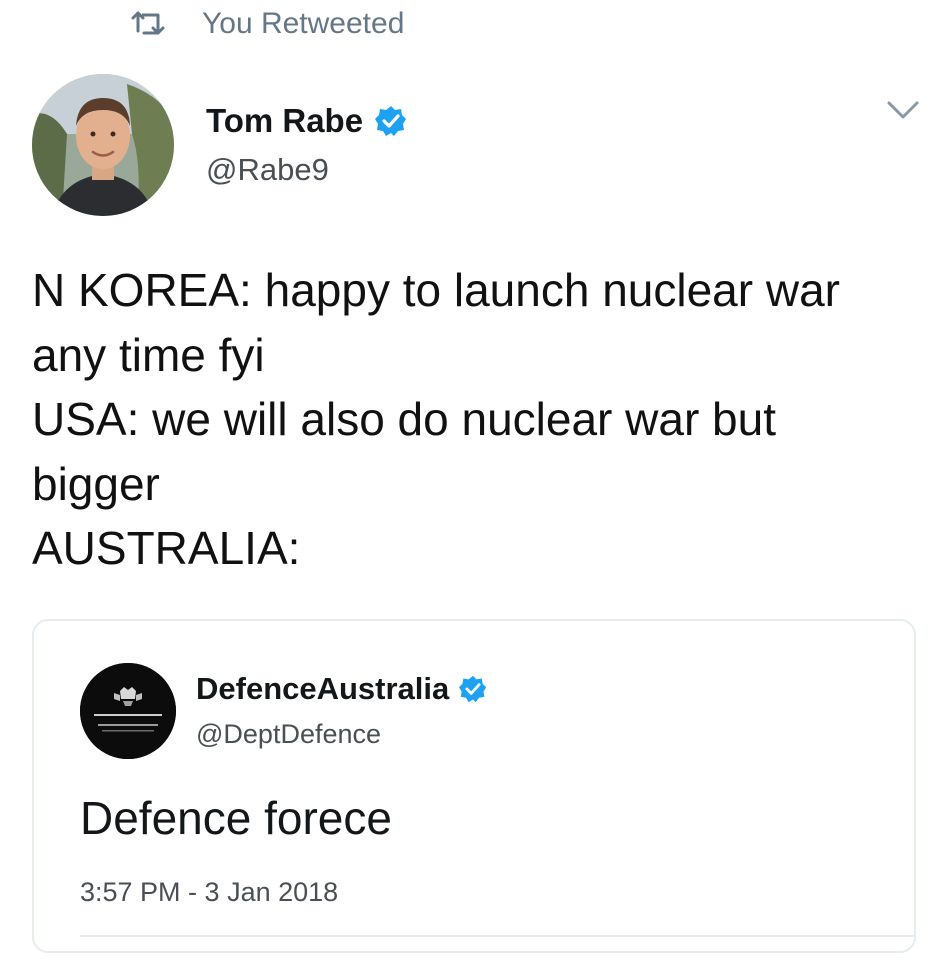 The height and width of the screenshot is (960, 948). Describe the element at coordinates (209, 892) in the screenshot. I see `quoted-timestamp: 3:57 PM - 3 Jan 2018` at that location.